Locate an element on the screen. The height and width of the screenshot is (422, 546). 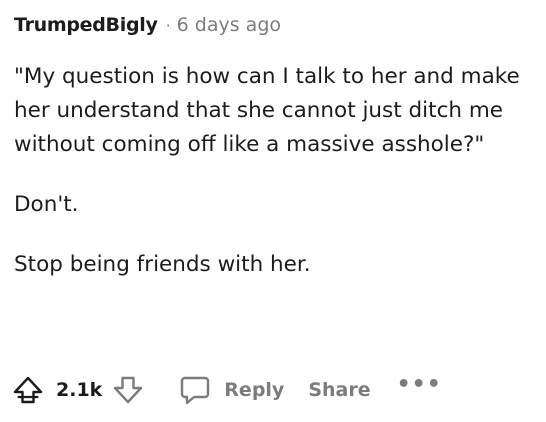
downvote-icon is located at coordinates (128, 390).